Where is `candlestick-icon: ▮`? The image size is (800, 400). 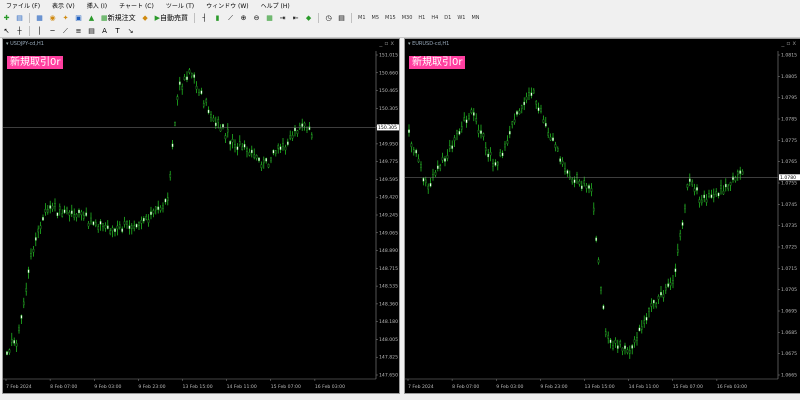 candlestick-icon: ▮ is located at coordinates (217, 18).